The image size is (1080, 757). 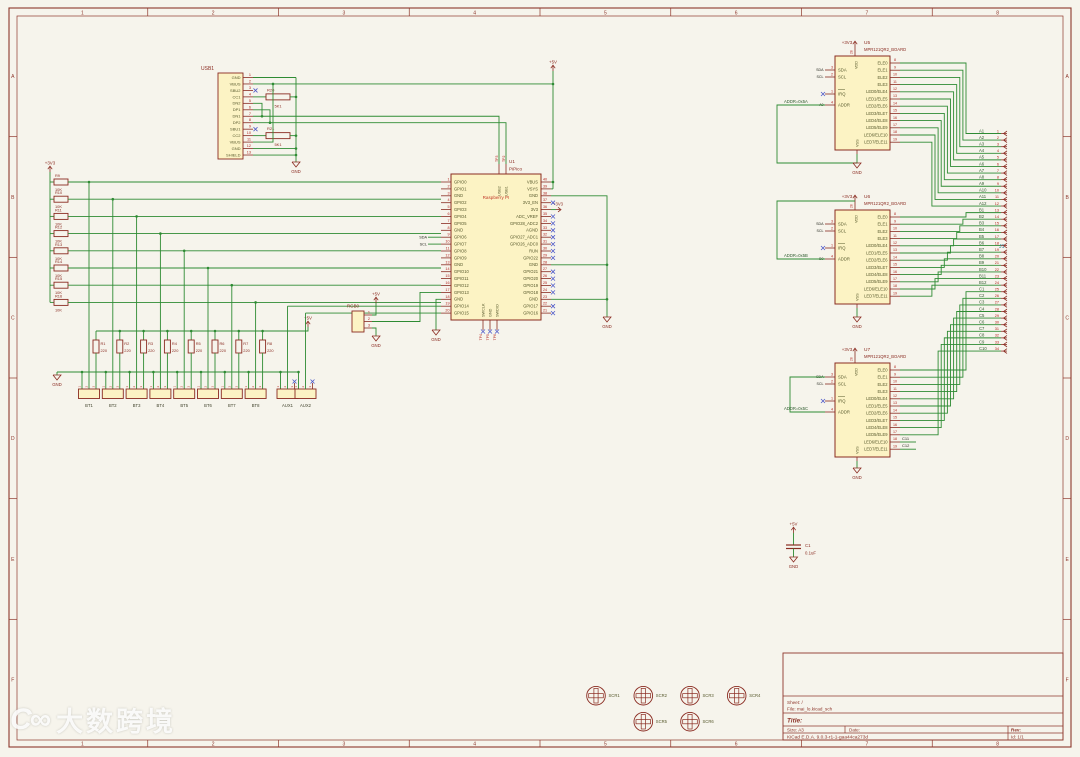 I want to click on pin-number: 30, so click(x=997, y=322).